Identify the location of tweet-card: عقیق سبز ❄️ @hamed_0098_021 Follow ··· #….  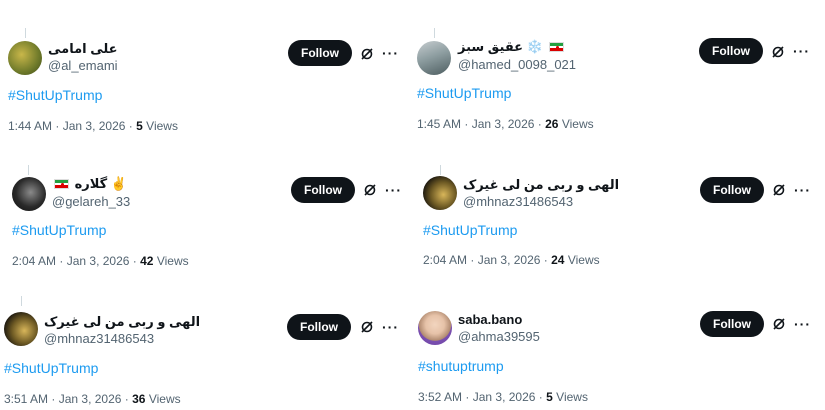
(610, 82).